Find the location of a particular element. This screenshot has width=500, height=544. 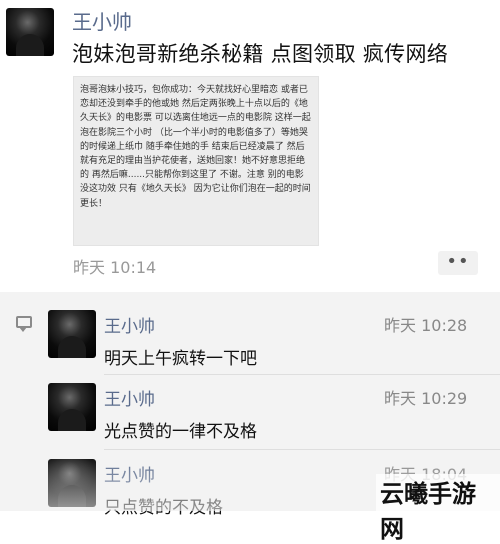

post-timestamp: 昨天 10:14 is located at coordinates (115, 267).